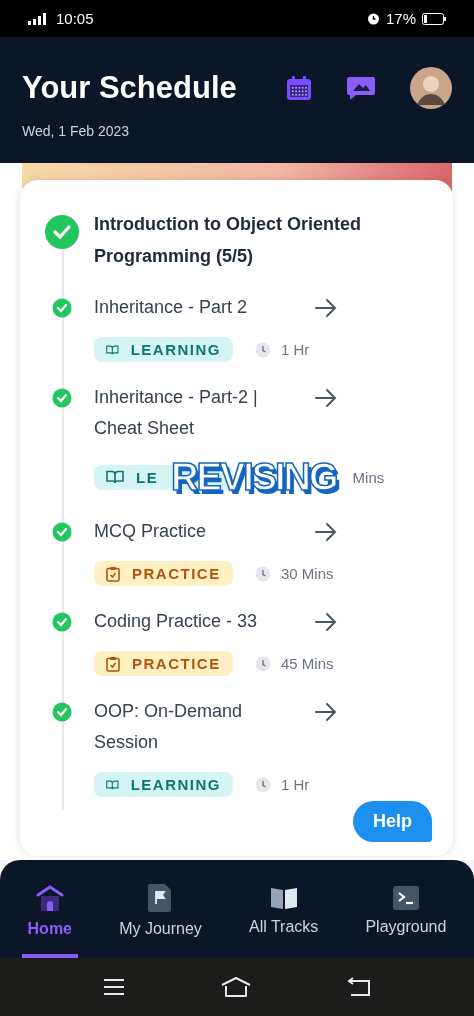 The image size is (474, 1016). I want to click on flag-document-icon, so click(160, 898).